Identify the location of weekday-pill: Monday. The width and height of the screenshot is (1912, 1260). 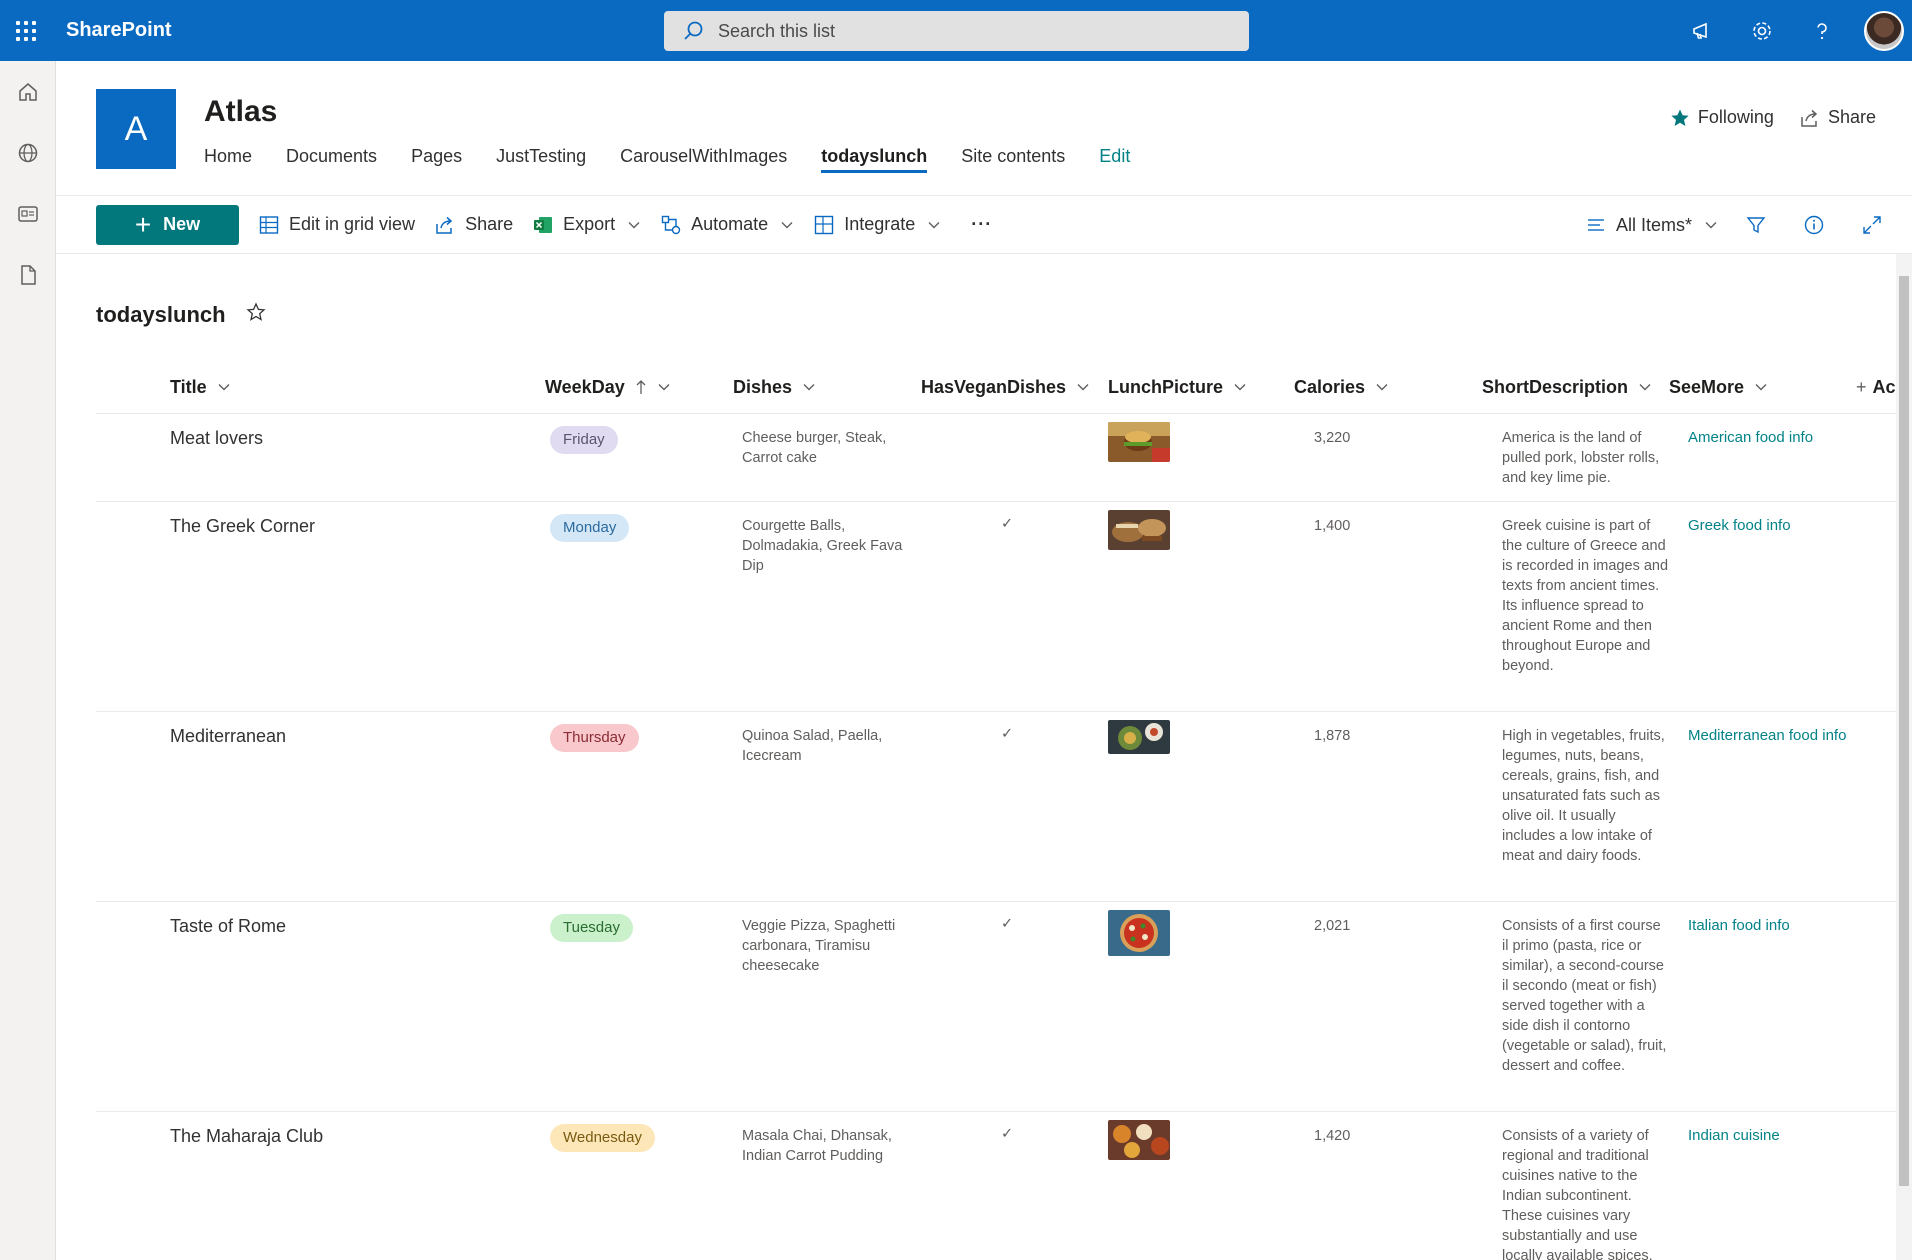
(590, 528).